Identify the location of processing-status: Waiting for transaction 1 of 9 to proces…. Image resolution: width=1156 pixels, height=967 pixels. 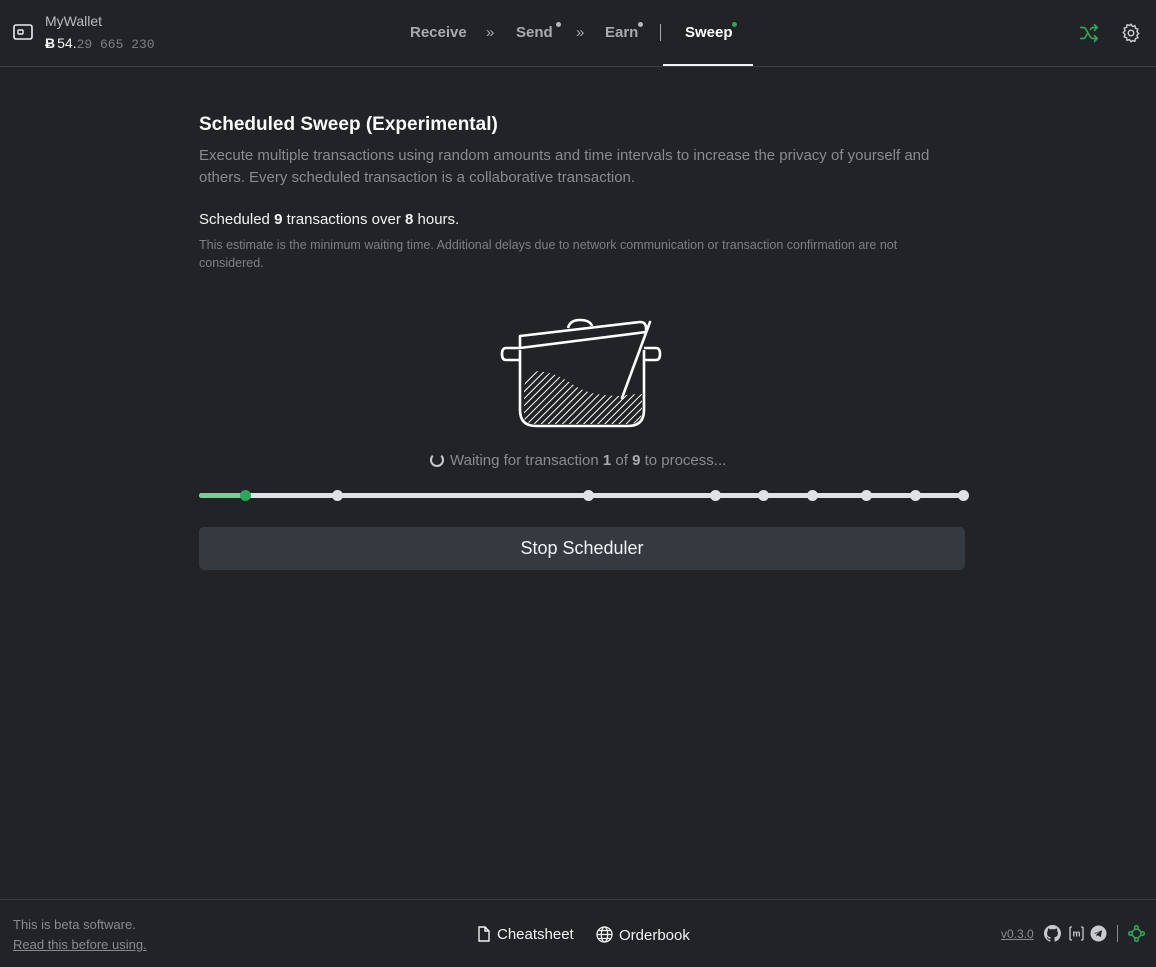
(578, 460).